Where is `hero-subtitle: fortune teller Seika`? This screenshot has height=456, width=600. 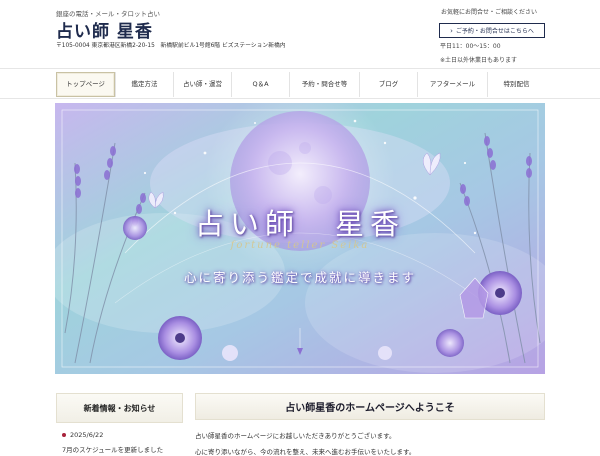 hero-subtitle: fortune teller Seika is located at coordinates (300, 245).